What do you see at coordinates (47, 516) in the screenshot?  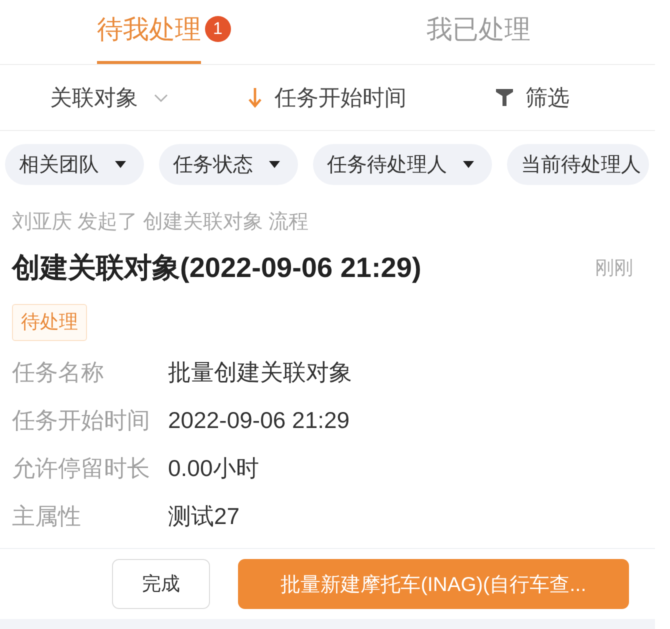 I see `field-label: 主属性` at bounding box center [47, 516].